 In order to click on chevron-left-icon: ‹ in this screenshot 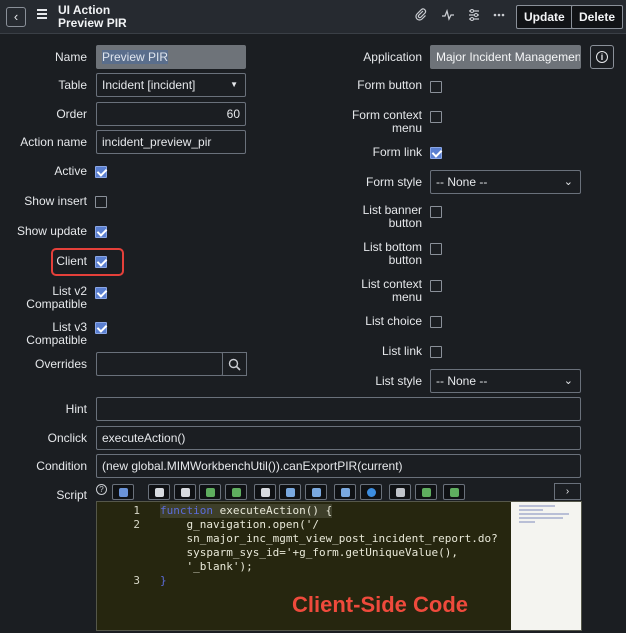, I will do `click(16, 16)`.